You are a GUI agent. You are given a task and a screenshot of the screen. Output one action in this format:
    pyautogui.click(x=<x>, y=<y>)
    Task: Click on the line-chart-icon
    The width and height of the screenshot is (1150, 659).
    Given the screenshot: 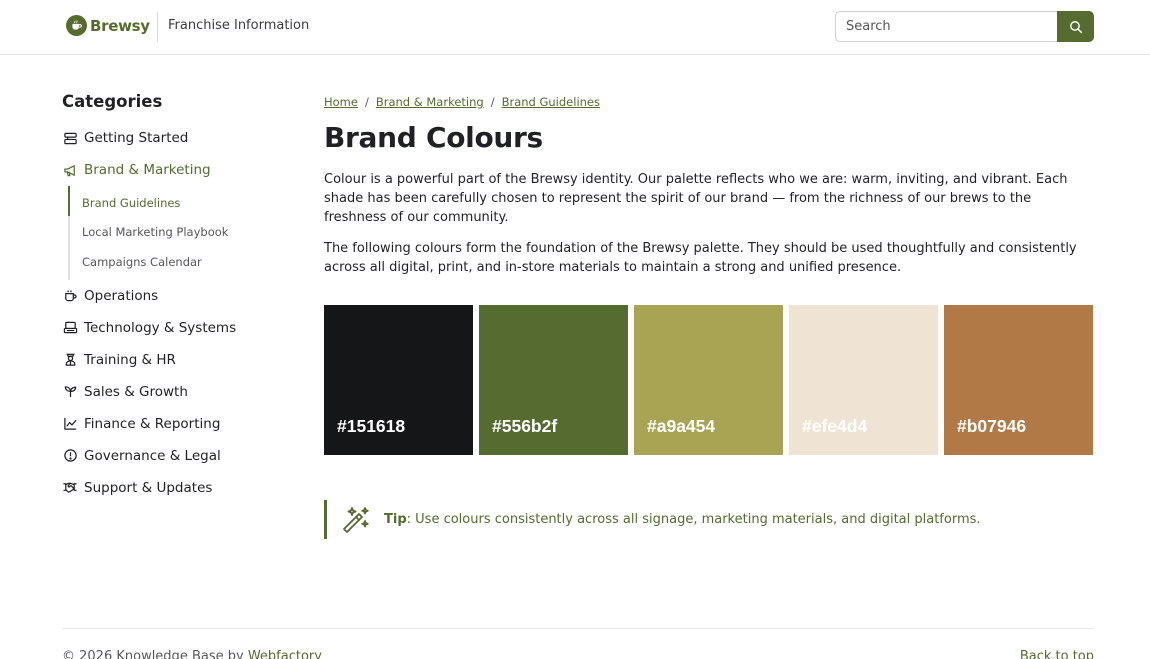 What is the action you would take?
    pyautogui.click(x=70, y=424)
    